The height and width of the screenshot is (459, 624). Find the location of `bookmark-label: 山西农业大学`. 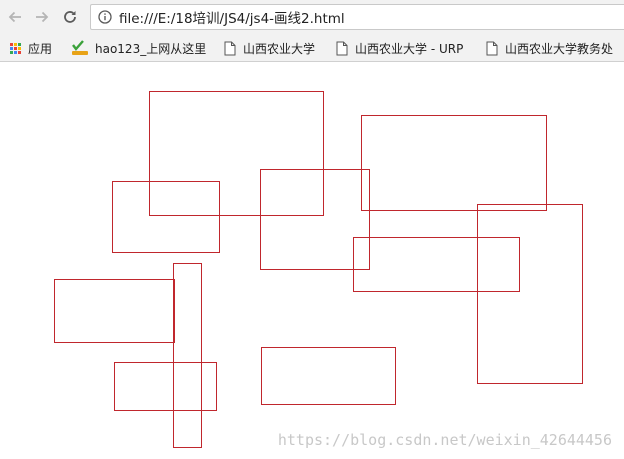

bookmark-label: 山西农业大学 is located at coordinates (279, 48).